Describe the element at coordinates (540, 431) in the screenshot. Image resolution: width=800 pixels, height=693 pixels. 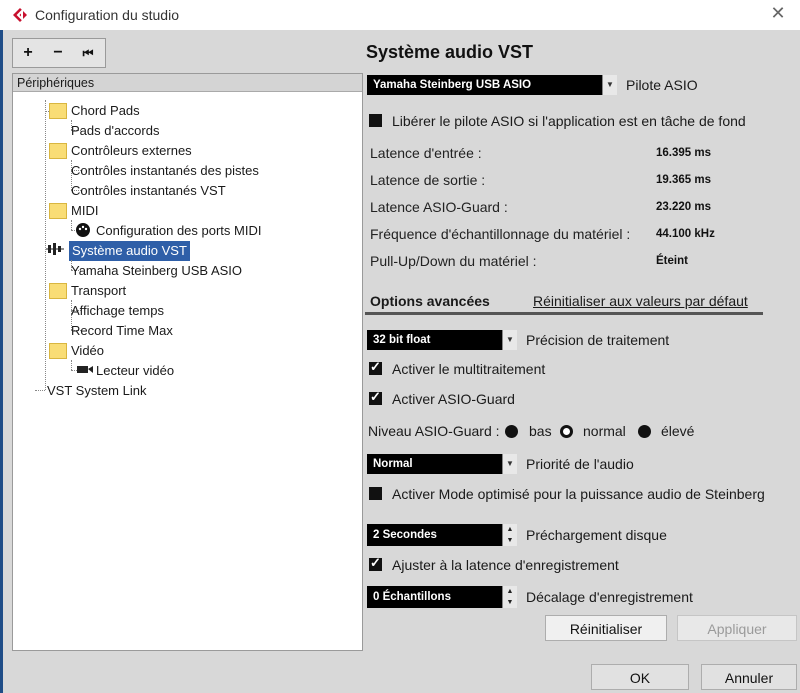
I see `asio-guard-level-low-label: bas` at that location.